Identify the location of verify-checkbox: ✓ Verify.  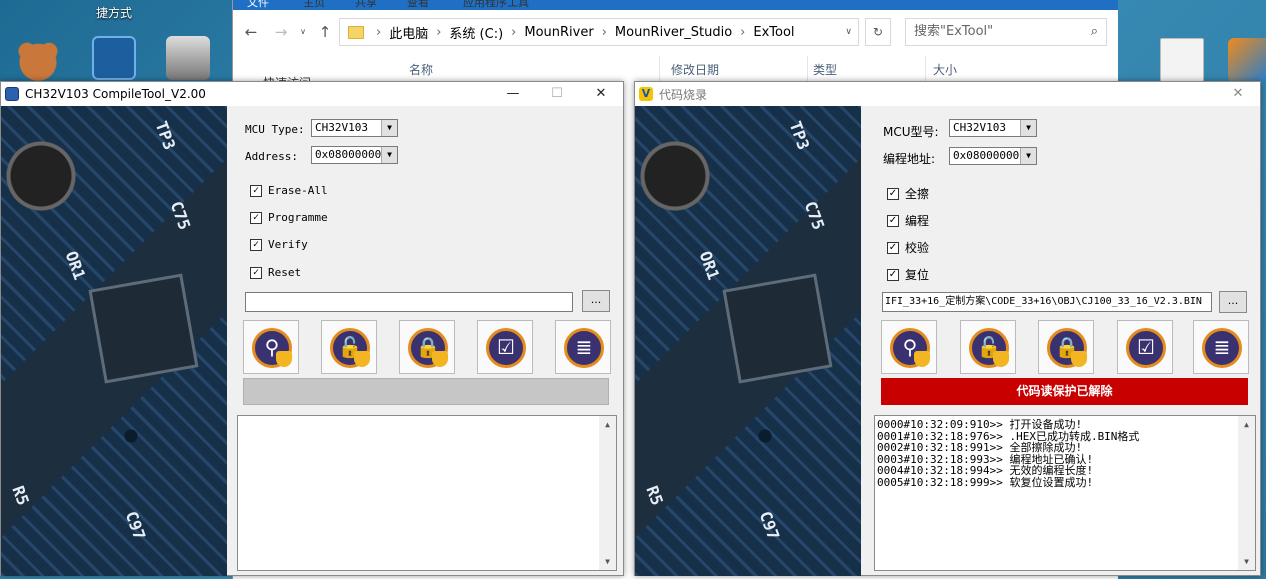
(279, 244).